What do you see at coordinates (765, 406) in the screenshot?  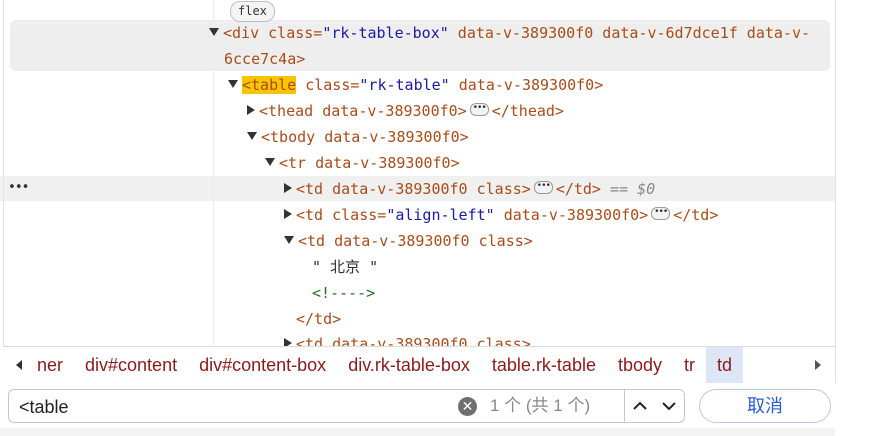 I see `cancel-button: 取消` at bounding box center [765, 406].